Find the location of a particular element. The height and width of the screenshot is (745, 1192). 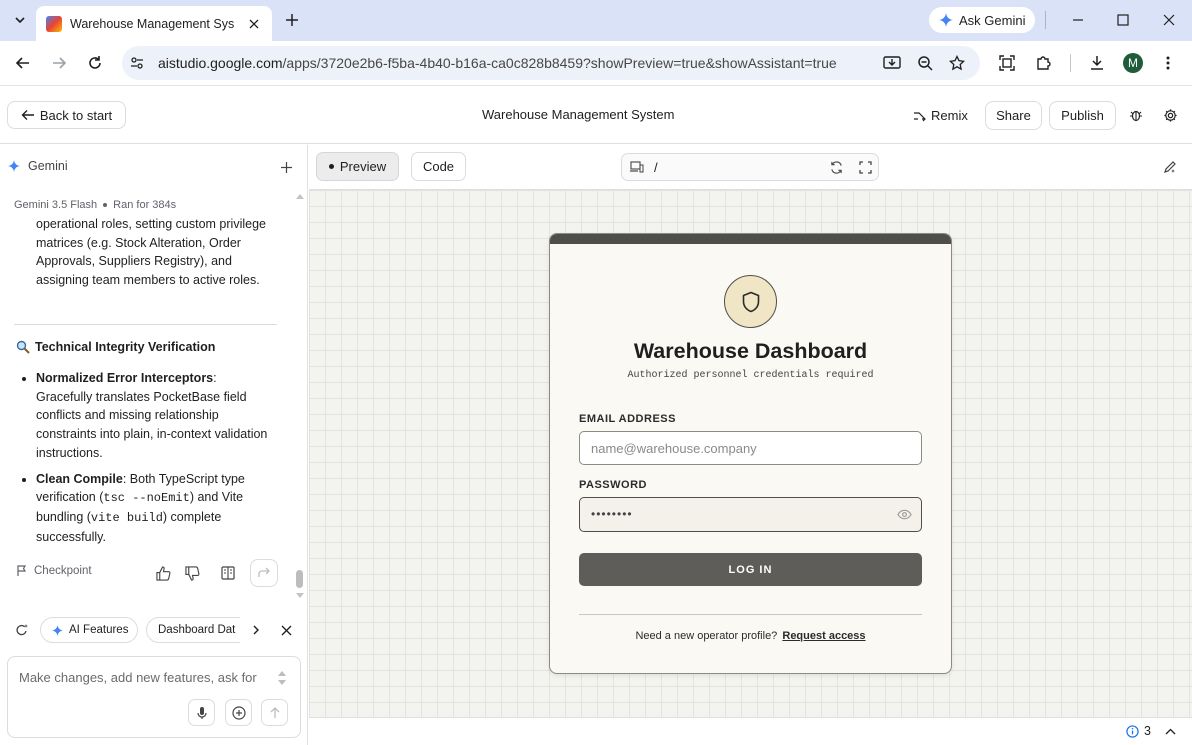

bookmark-button is located at coordinates (957, 63).